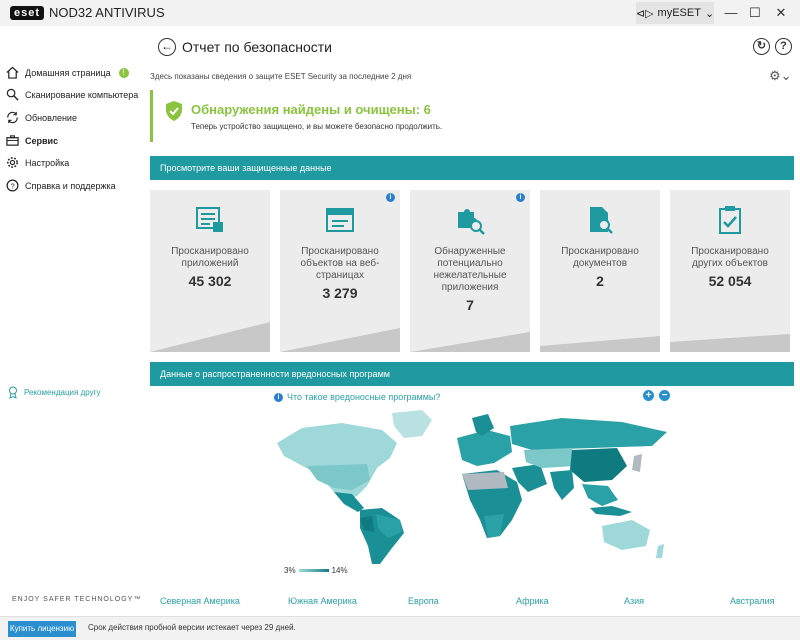 The width and height of the screenshot is (800, 640). I want to click on tile-value: 45 302, so click(210, 281).